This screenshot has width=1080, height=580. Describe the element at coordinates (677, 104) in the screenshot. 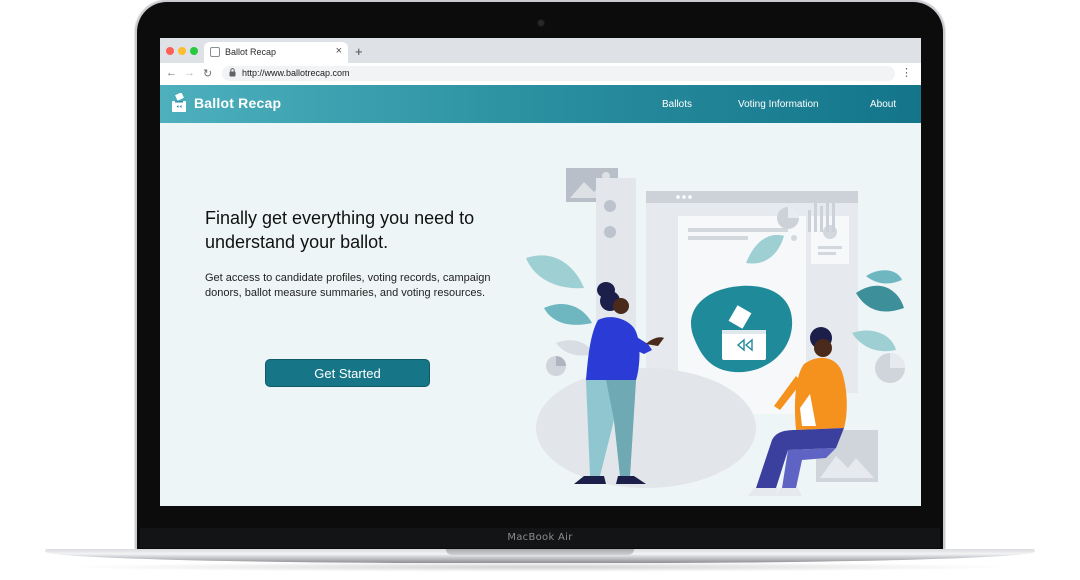

I see `nav-ballots: Ballots` at that location.